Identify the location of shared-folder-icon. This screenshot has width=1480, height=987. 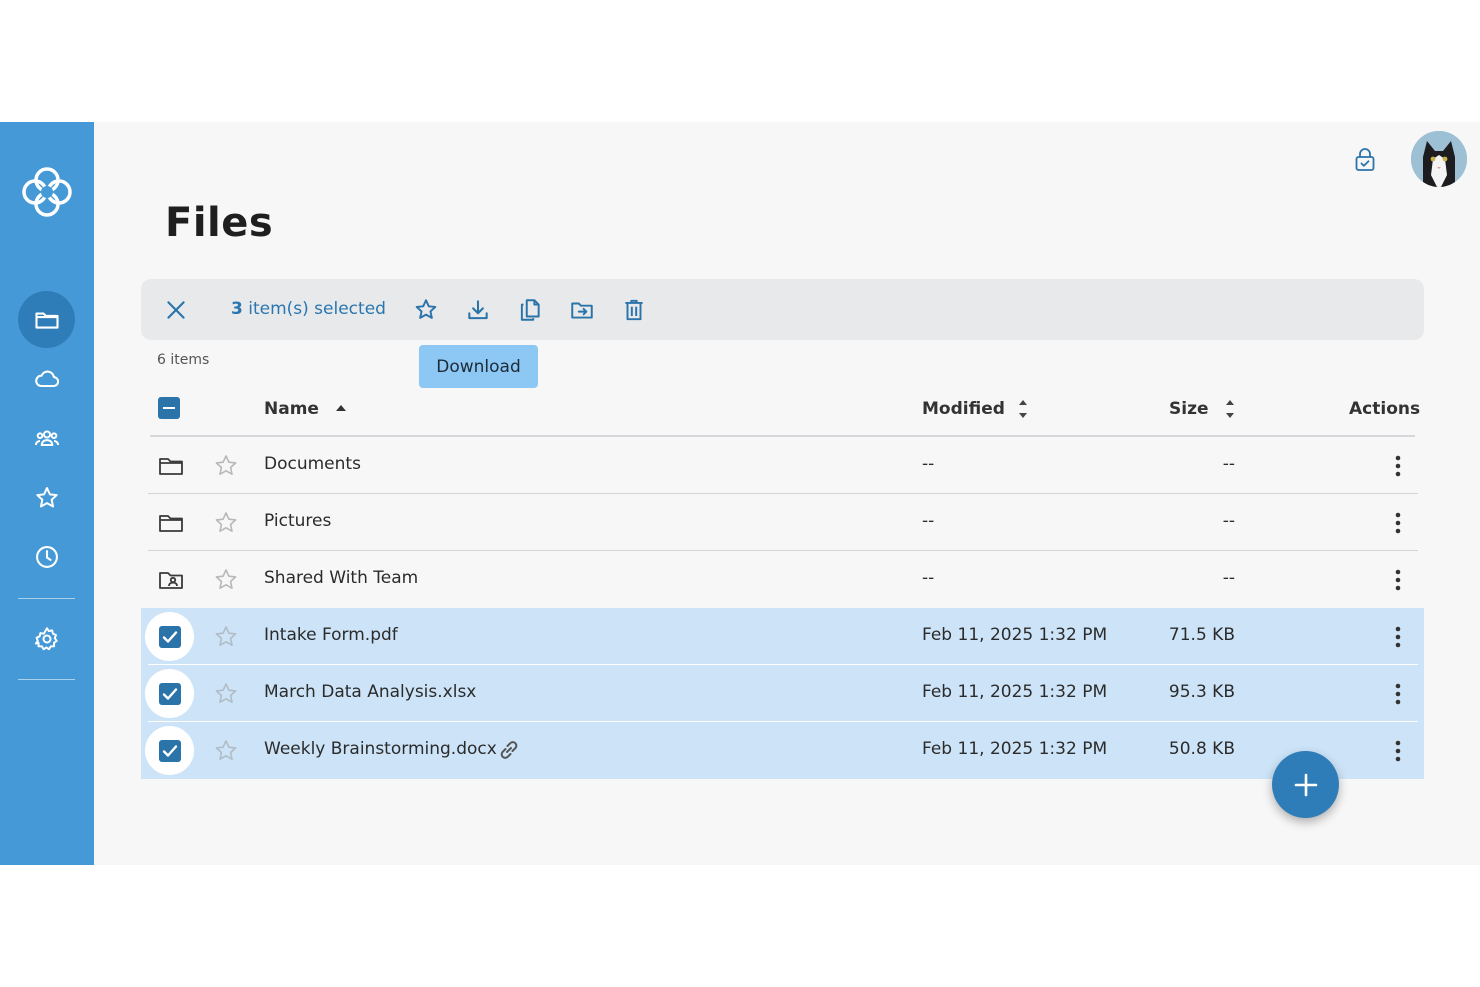
(171, 580).